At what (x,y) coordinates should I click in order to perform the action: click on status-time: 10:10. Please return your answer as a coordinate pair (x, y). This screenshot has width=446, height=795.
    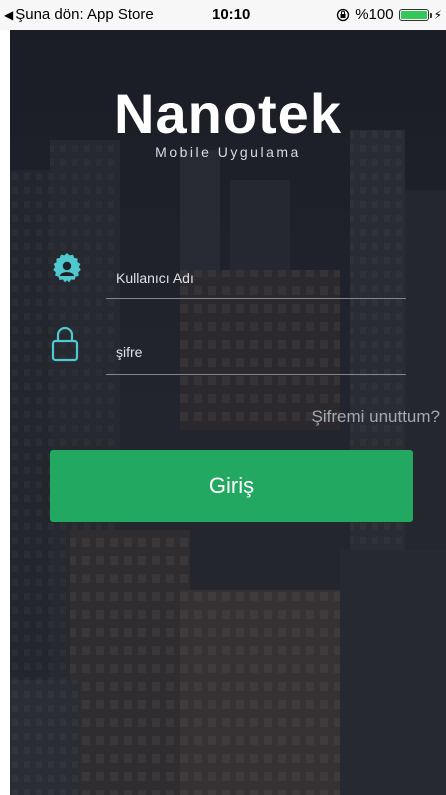
    Looking at the image, I should click on (231, 14).